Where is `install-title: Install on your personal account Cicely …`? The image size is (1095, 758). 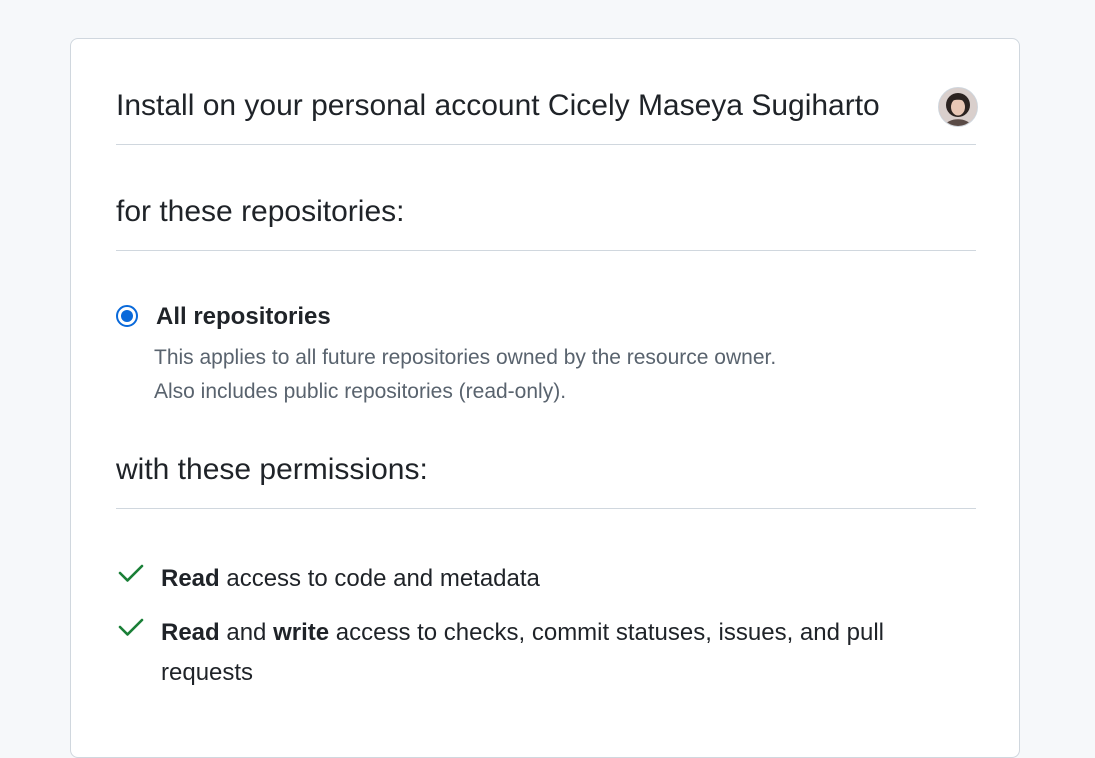
install-title: Install on your personal account Cicely … is located at coordinates (498, 105).